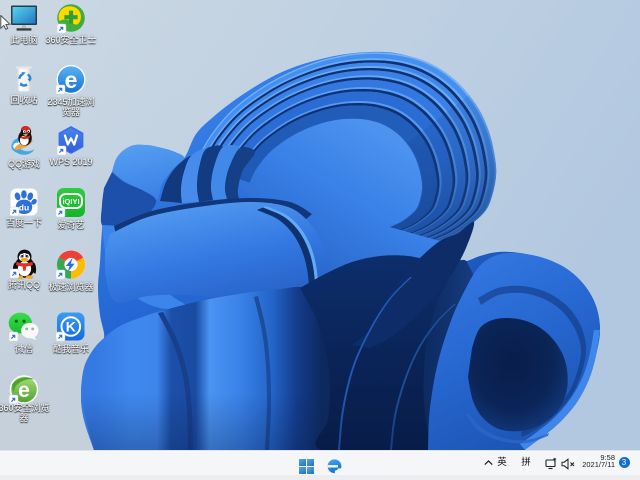 The image size is (640, 480). What do you see at coordinates (24, 208) in the screenshot?
I see `svg-text: du` at bounding box center [24, 208].